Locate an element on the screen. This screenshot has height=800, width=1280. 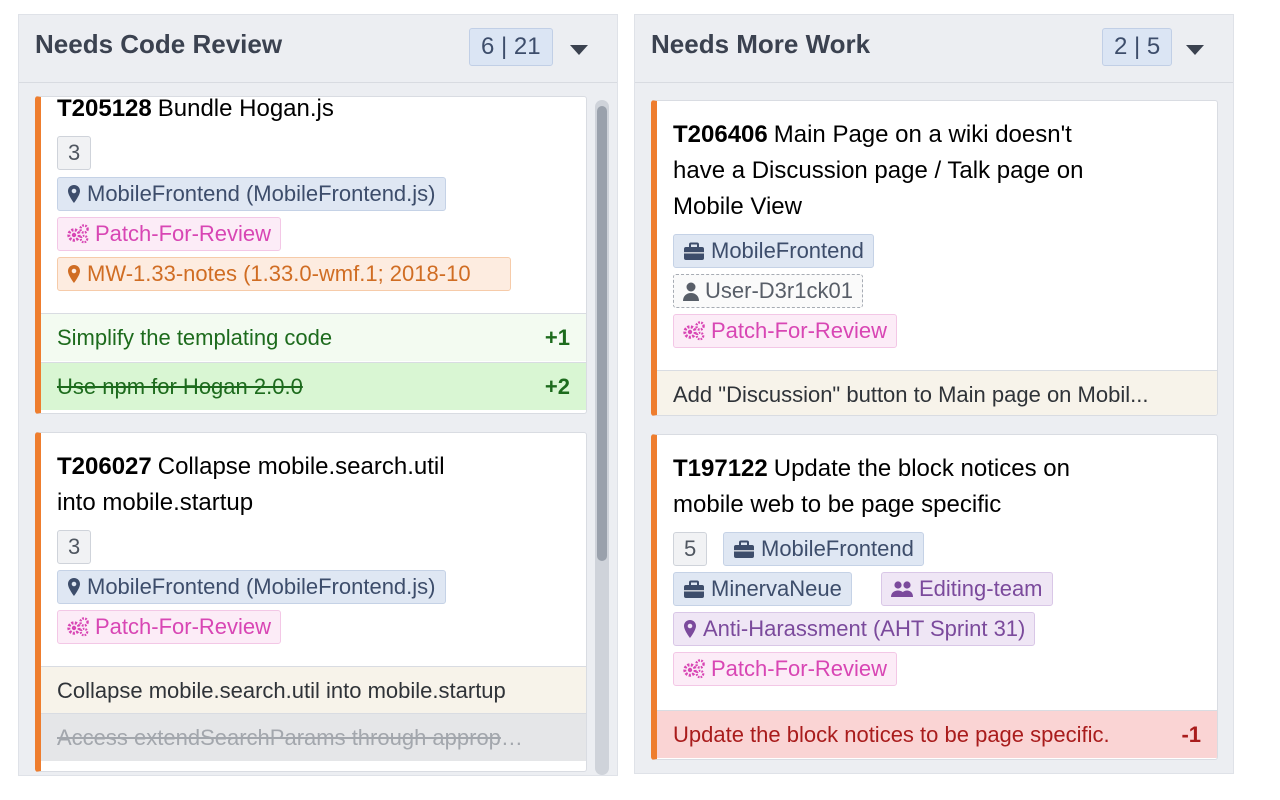
revision-score: -1 is located at coordinates (1191, 734).